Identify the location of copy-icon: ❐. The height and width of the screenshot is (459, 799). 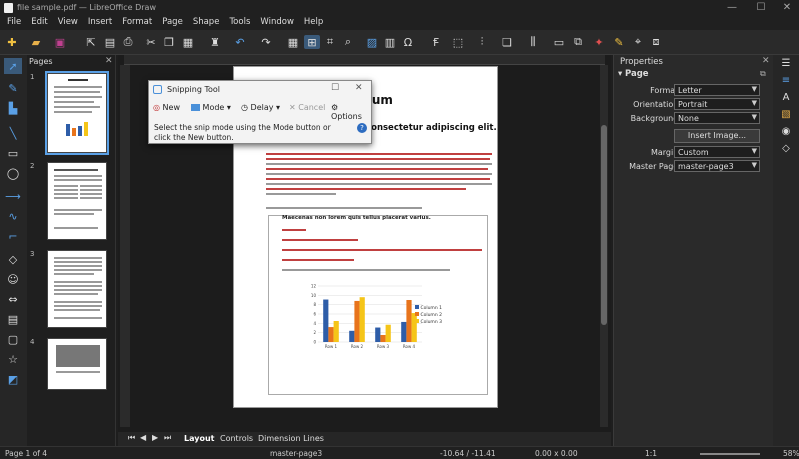
(169, 42).